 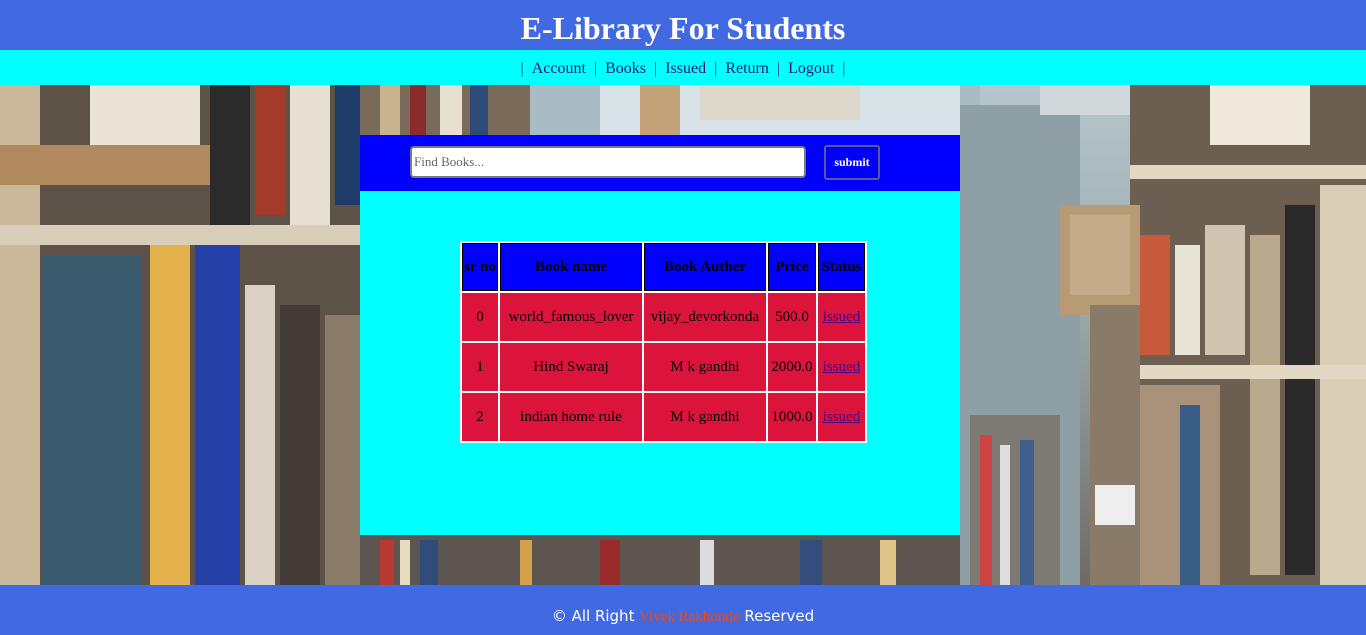 I want to click on column-header-status: Status, so click(x=841, y=267).